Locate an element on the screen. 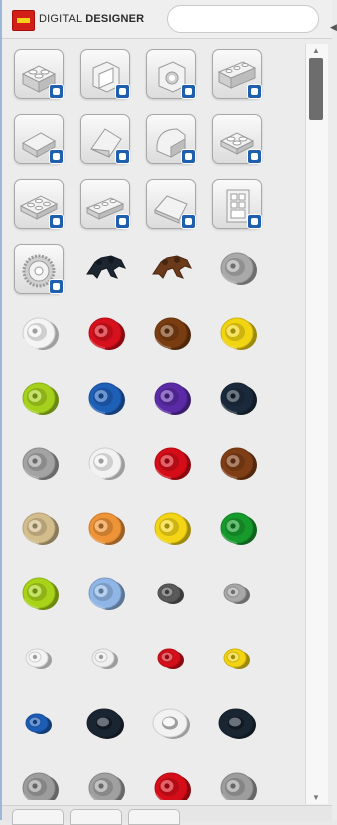 The image size is (337, 825). claw-brown-icon is located at coordinates (171, 269).